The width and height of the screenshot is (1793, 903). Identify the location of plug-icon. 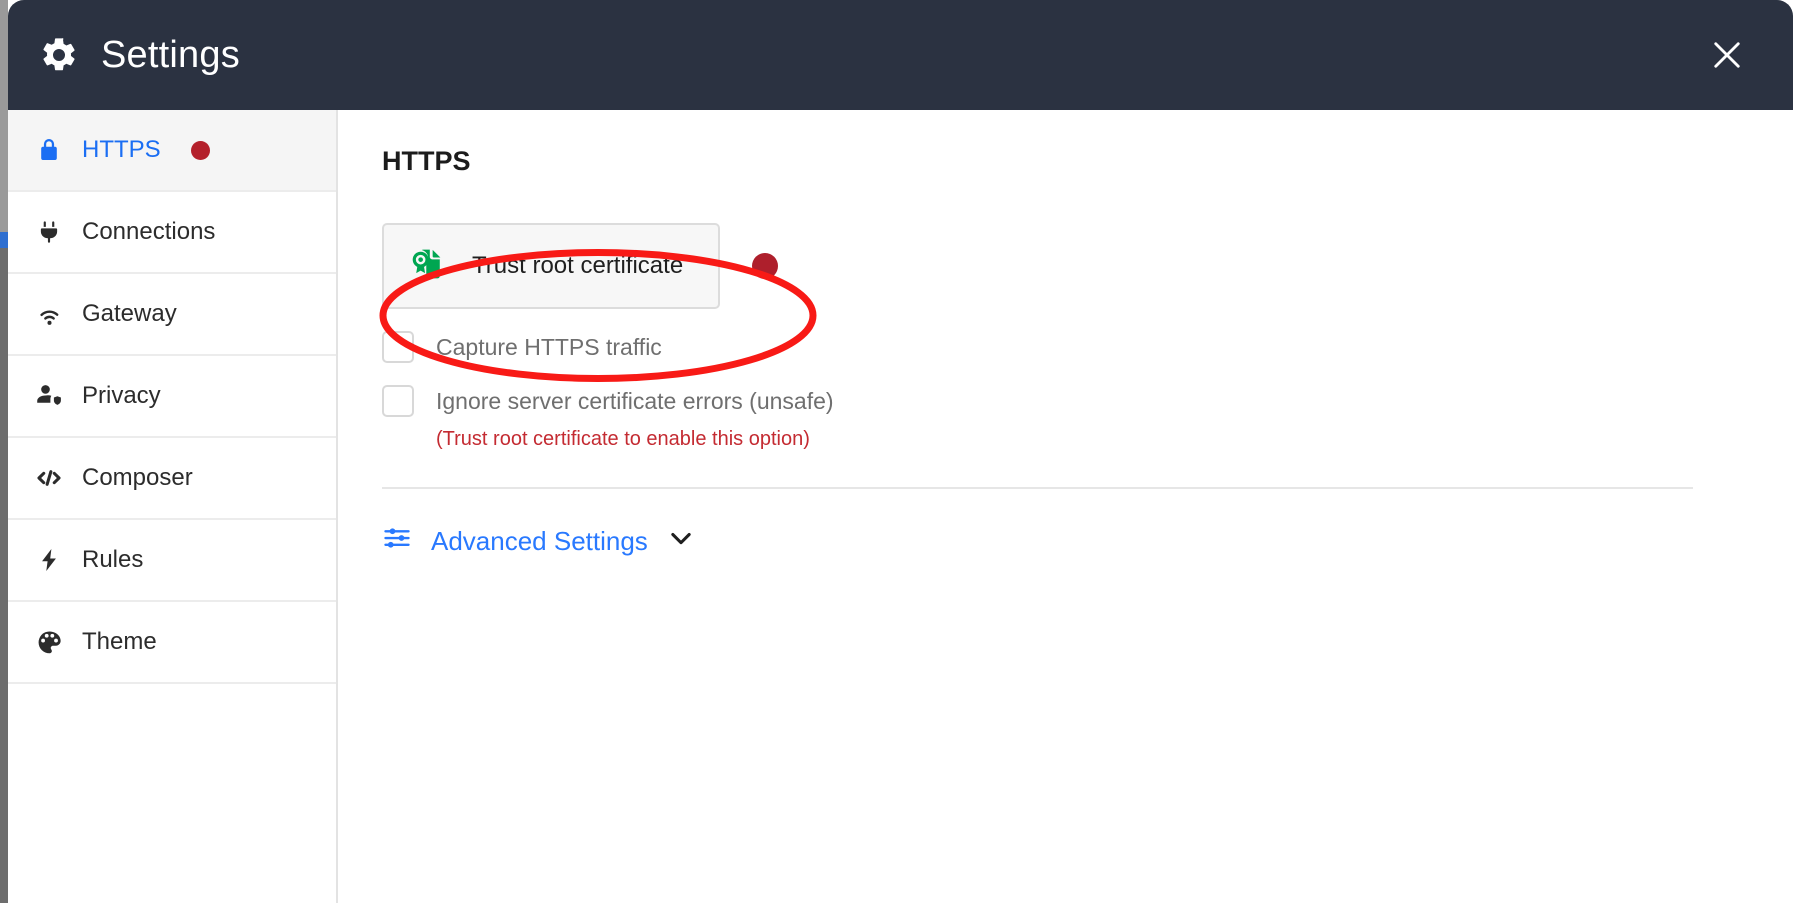
(49, 232).